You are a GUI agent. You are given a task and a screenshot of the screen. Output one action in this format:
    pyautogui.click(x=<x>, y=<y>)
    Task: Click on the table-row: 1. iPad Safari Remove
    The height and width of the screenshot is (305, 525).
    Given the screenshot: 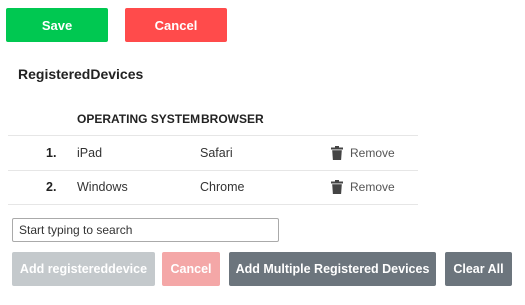 What is the action you would take?
    pyautogui.click(x=213, y=153)
    